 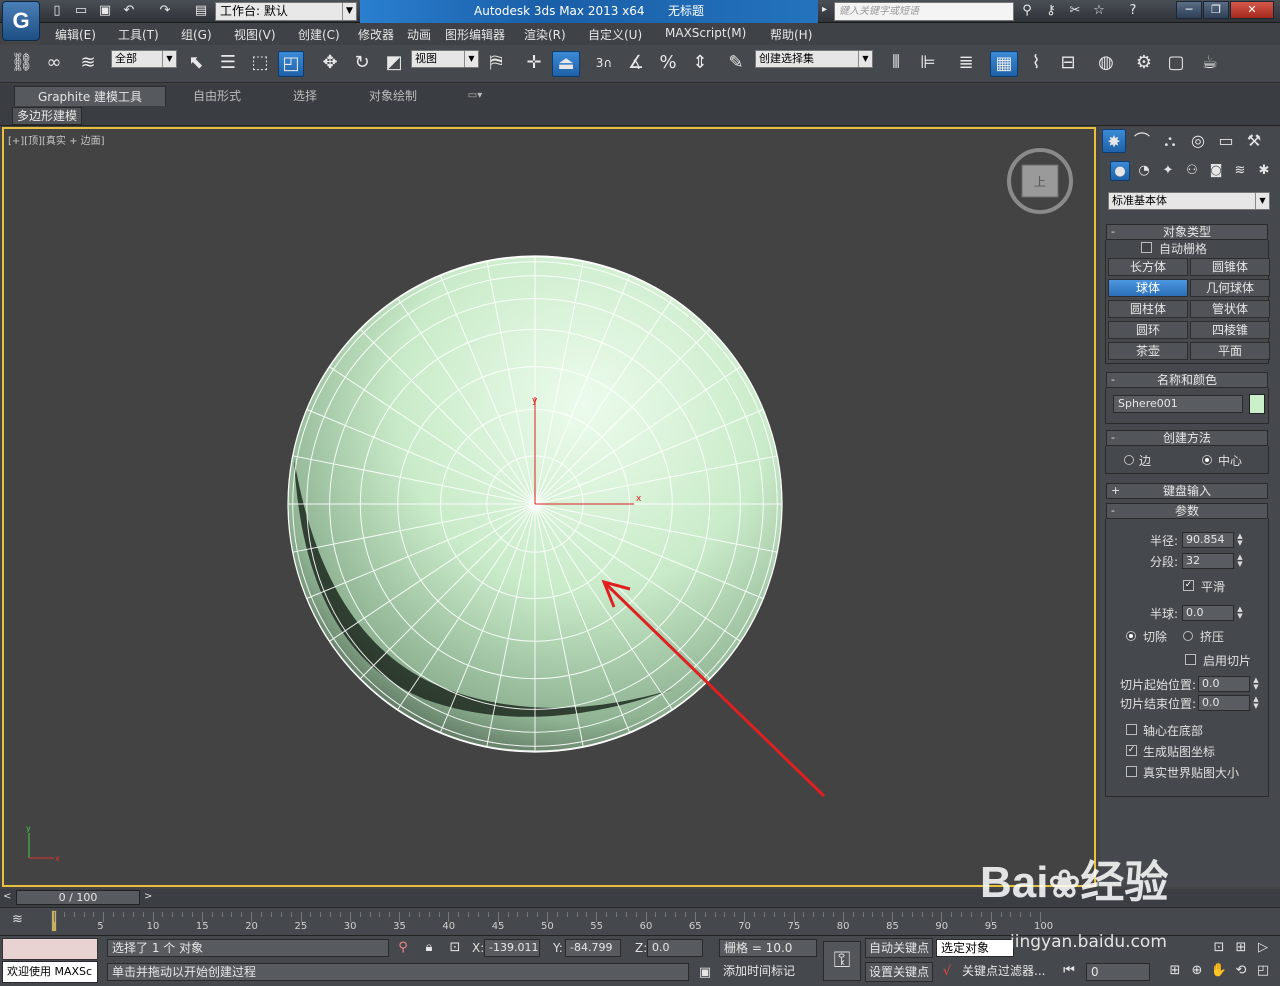 I want to click on tab-graphite-modeling: Graphite 建模工具, so click(x=90, y=96).